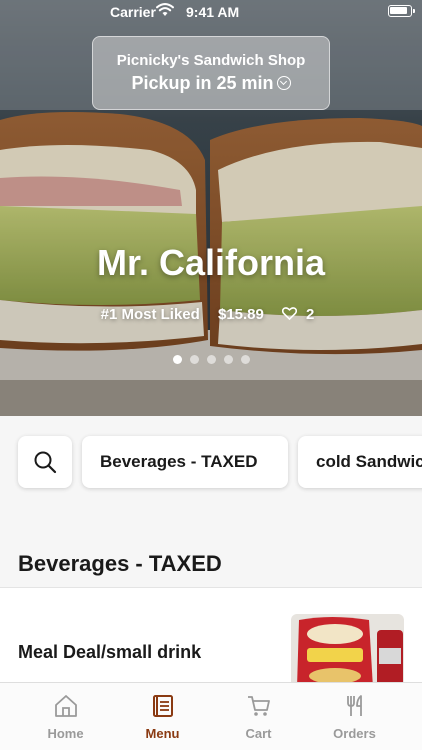 This screenshot has width=422, height=750. I want to click on menu-item-card: Meal Deal/small drink, so click(211, 637).